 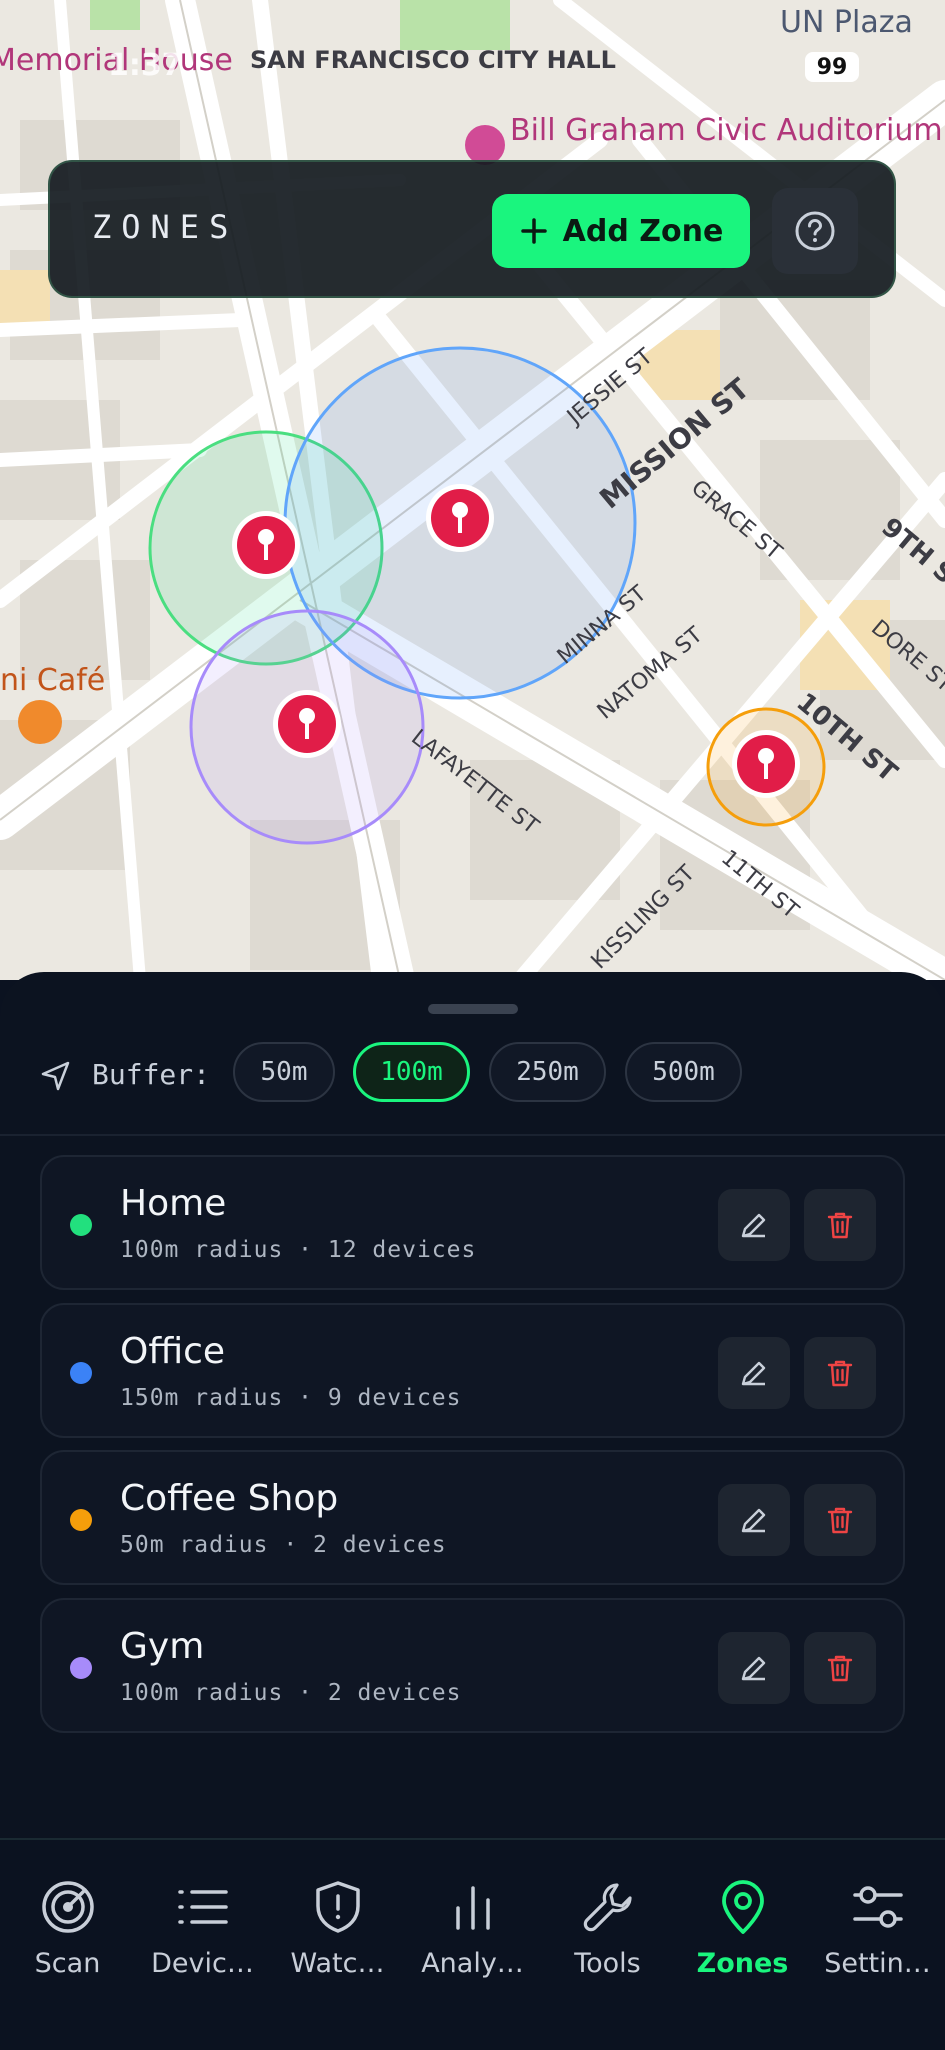 I want to click on add-zone-button: Add Zone, so click(x=621, y=231).